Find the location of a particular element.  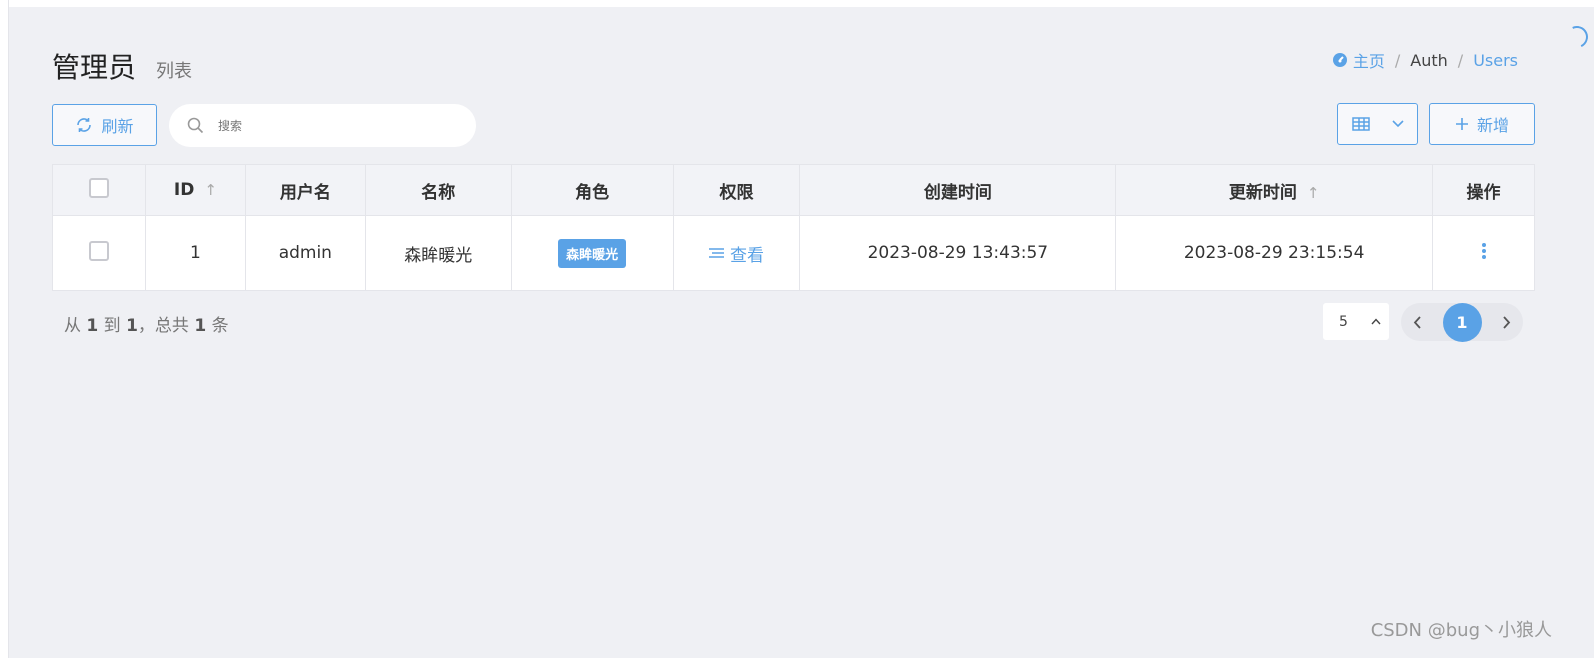

chevron-left-icon is located at coordinates (1417, 322).